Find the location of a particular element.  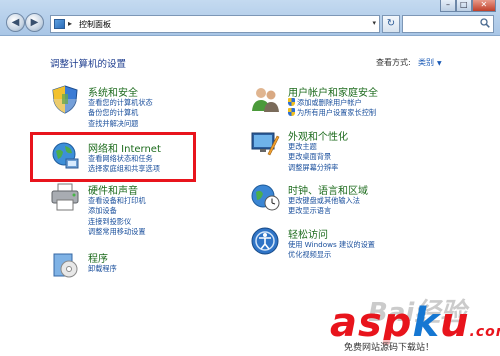

maximize-button: □ is located at coordinates (463, 6).